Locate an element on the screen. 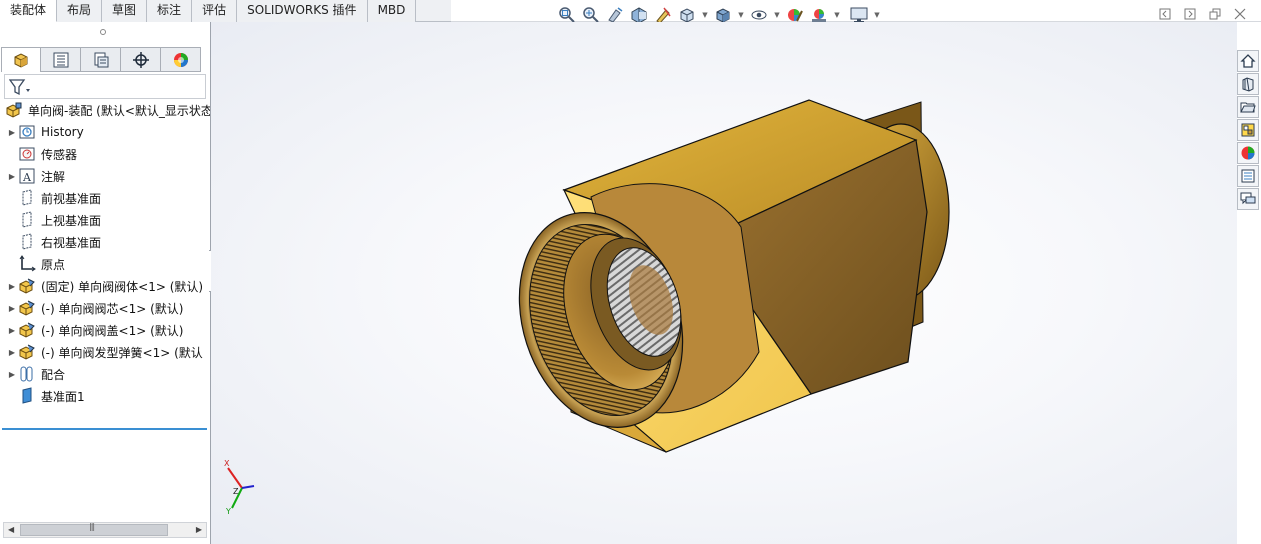  svg-text: A is located at coordinates (27, 177).